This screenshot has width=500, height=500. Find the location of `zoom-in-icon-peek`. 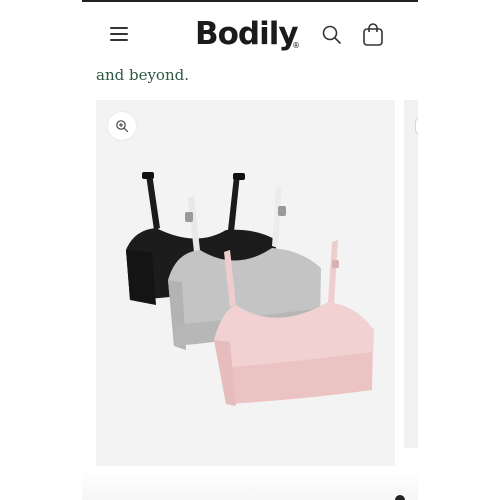

zoom-in-icon-peek is located at coordinates (416, 126).